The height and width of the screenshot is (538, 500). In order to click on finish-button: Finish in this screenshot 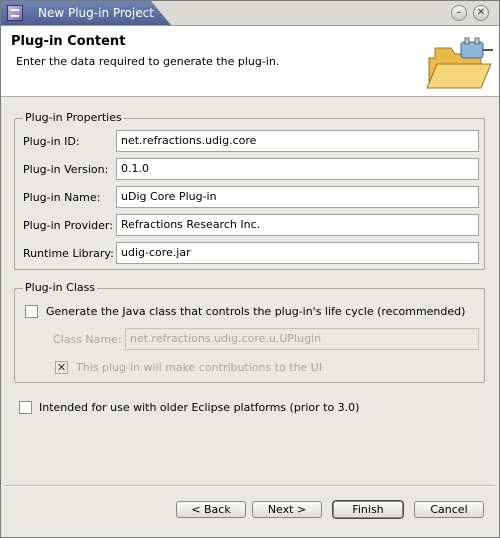, I will do `click(368, 509)`.